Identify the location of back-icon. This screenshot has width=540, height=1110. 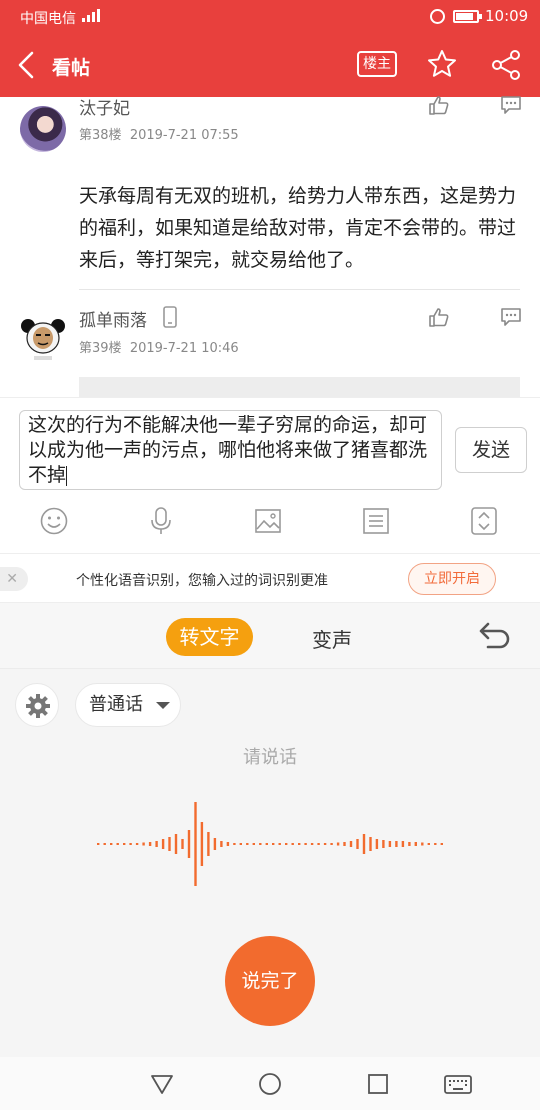
(28, 65).